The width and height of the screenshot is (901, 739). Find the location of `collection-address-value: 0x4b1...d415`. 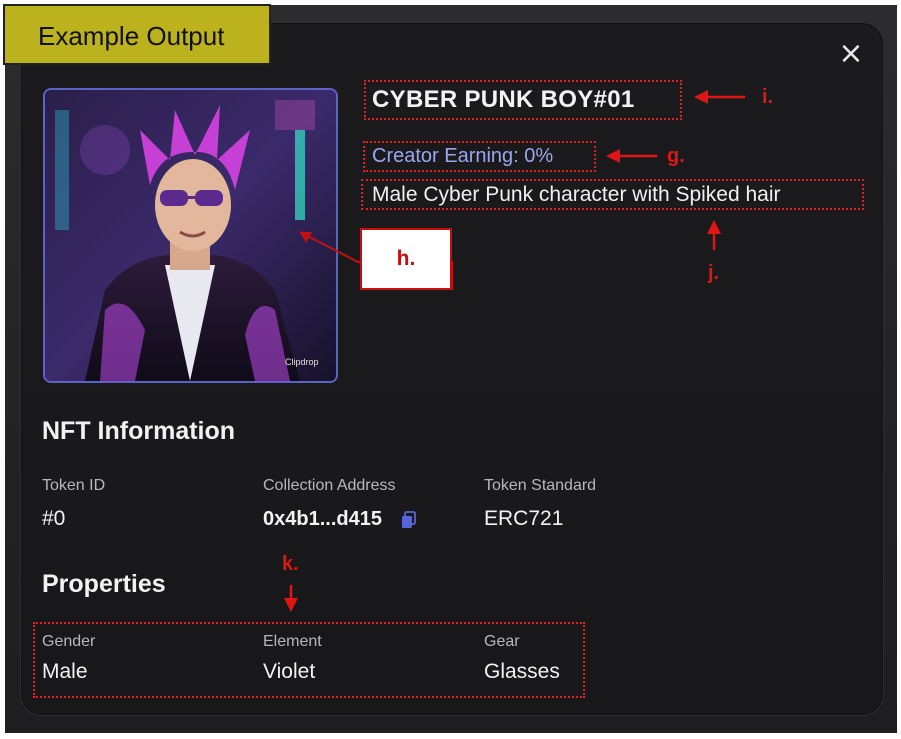

collection-address-value: 0x4b1...d415 is located at coordinates (322, 519).